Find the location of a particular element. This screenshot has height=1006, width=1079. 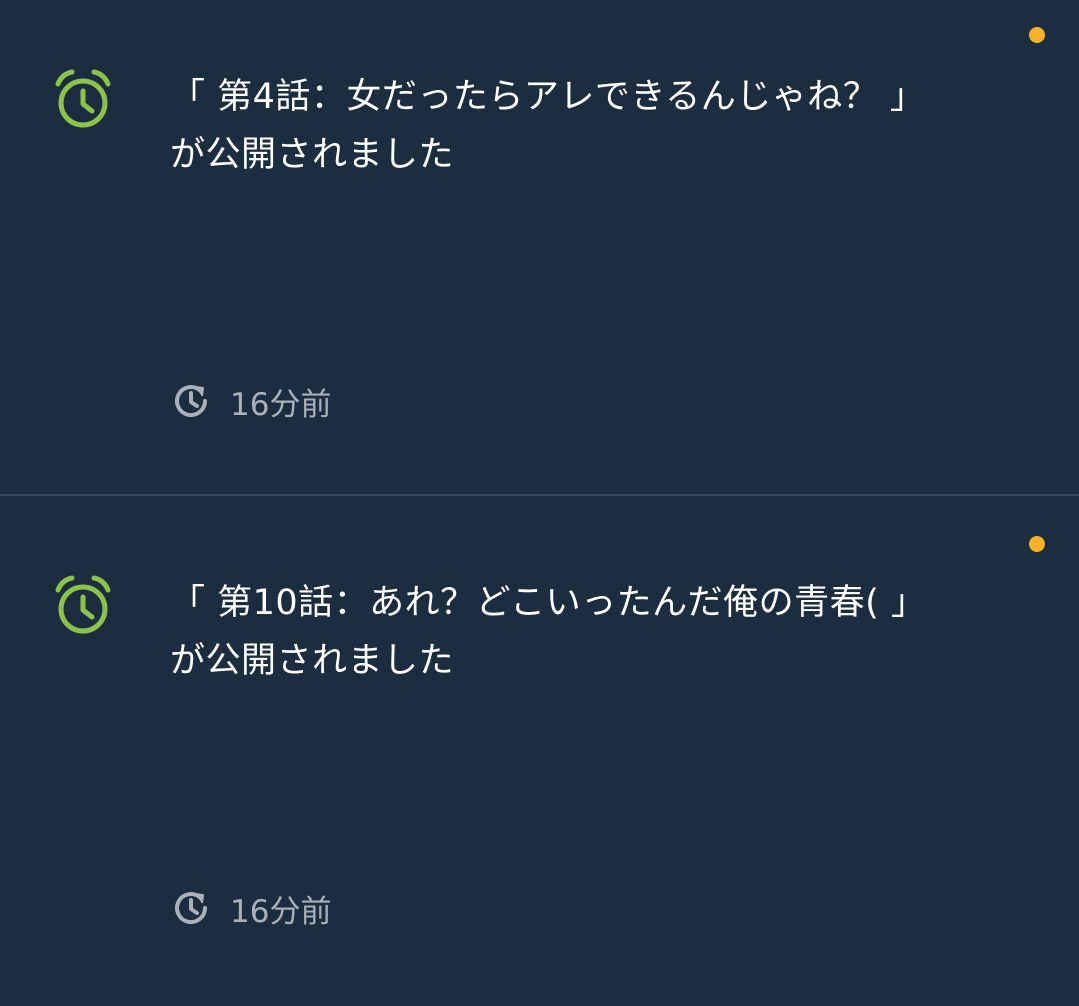

notification-message: 「 第4話：女だったらアレできるんじゃね？ 」 が公開されました is located at coordinates (610, 126).